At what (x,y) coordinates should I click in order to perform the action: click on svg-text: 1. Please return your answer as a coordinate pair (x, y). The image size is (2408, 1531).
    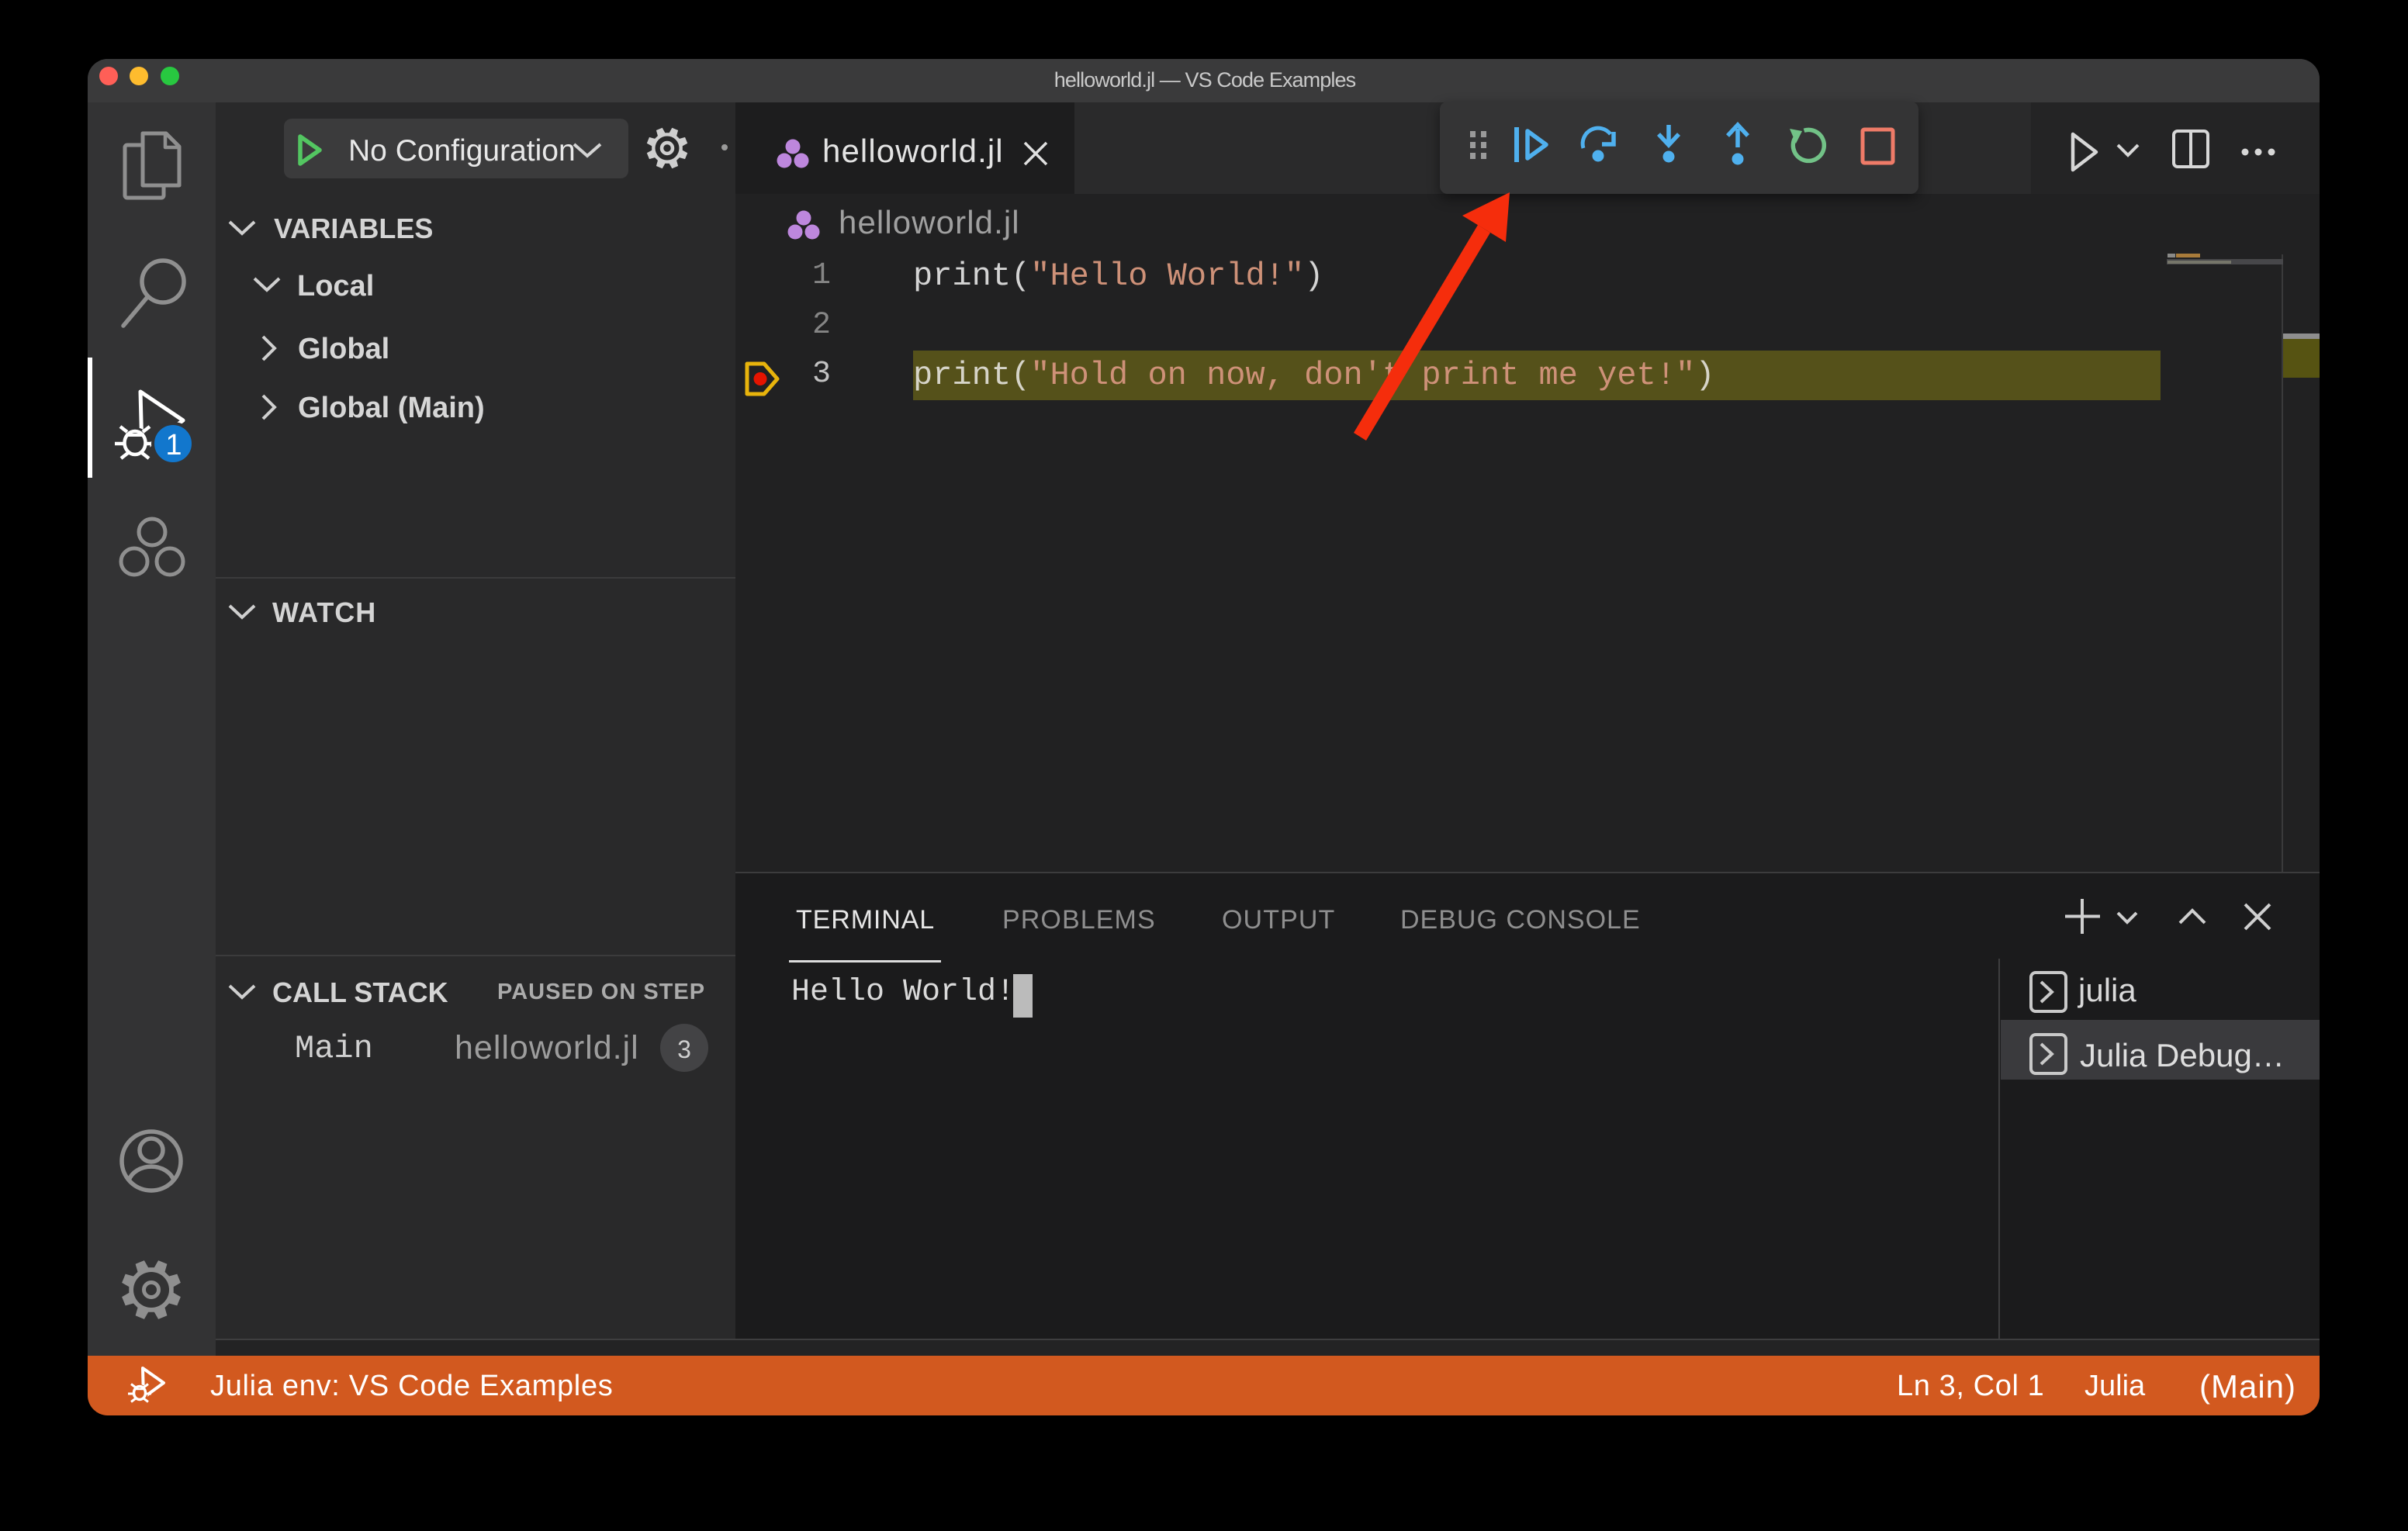
    Looking at the image, I should click on (173, 445).